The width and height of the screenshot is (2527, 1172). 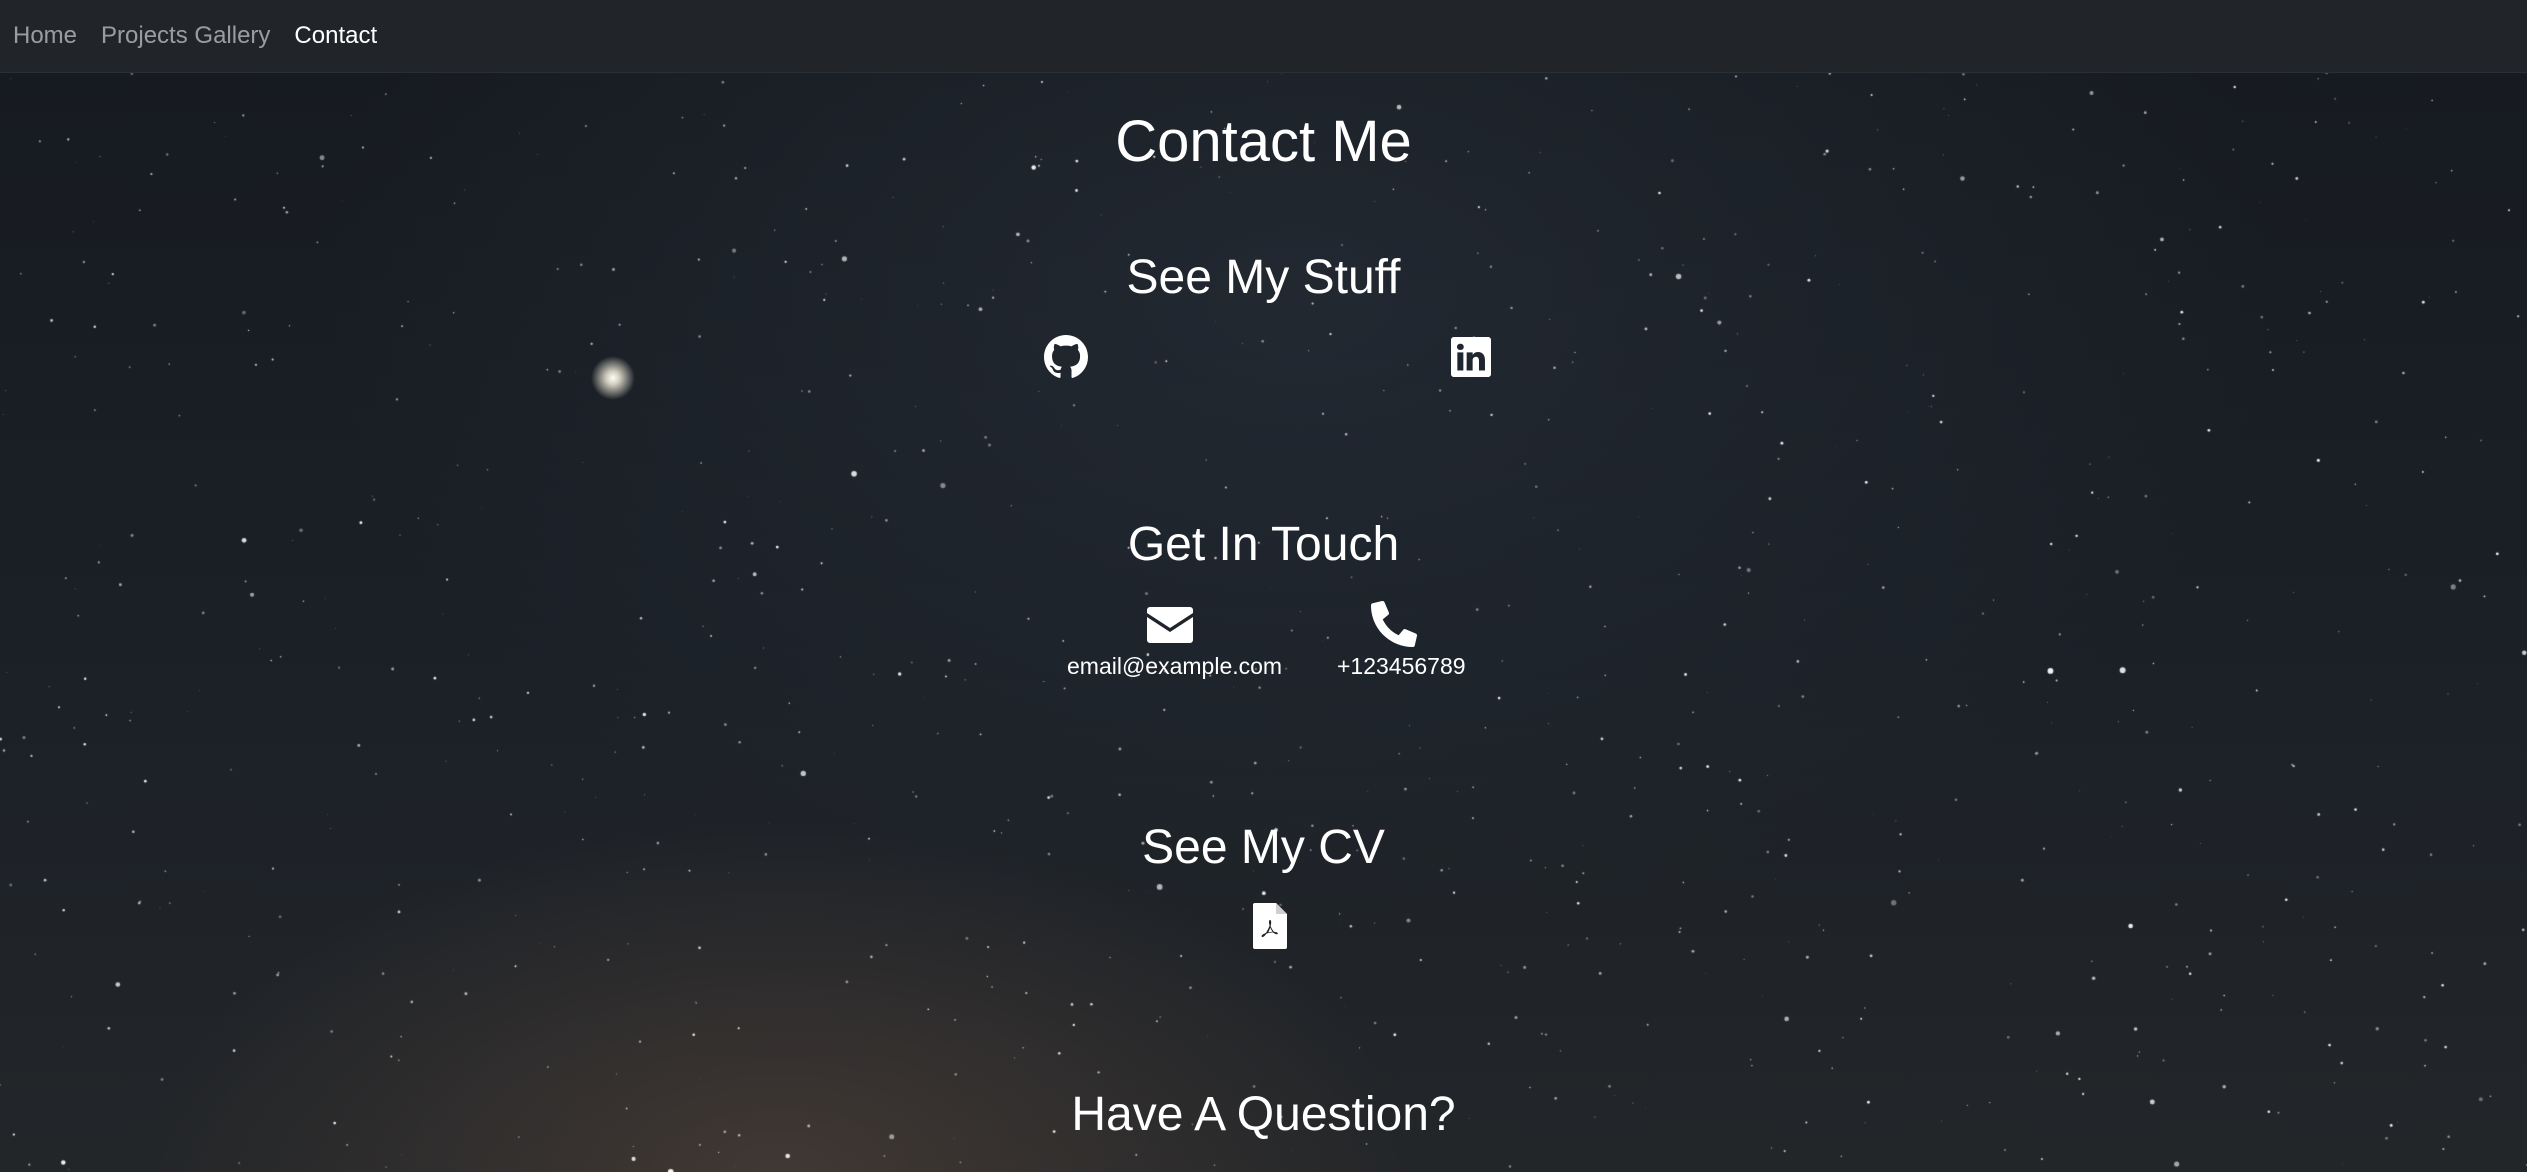 What do you see at coordinates (1263, 544) in the screenshot?
I see `get-in-touch-heading: Get In Touch` at bounding box center [1263, 544].